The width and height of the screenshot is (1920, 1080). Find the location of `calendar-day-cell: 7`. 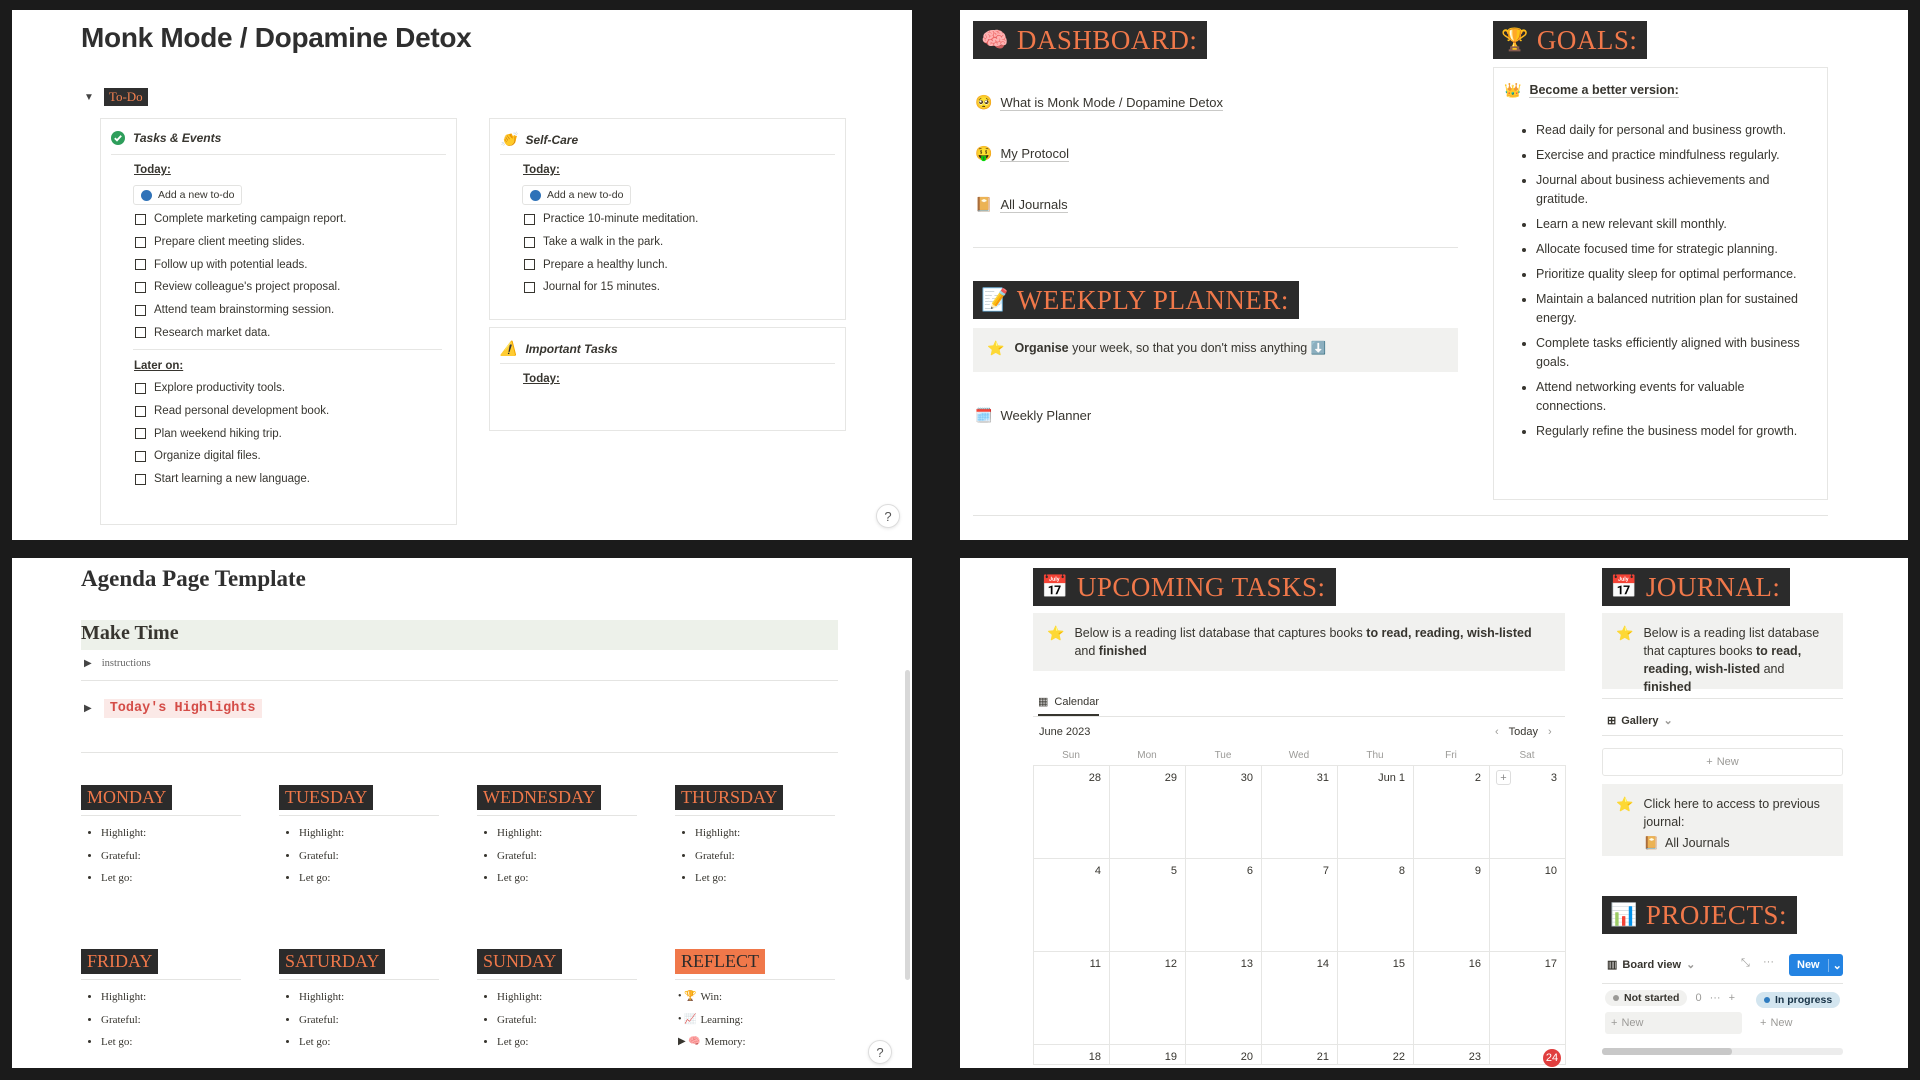

calendar-day-cell: 7 is located at coordinates (1300, 905).